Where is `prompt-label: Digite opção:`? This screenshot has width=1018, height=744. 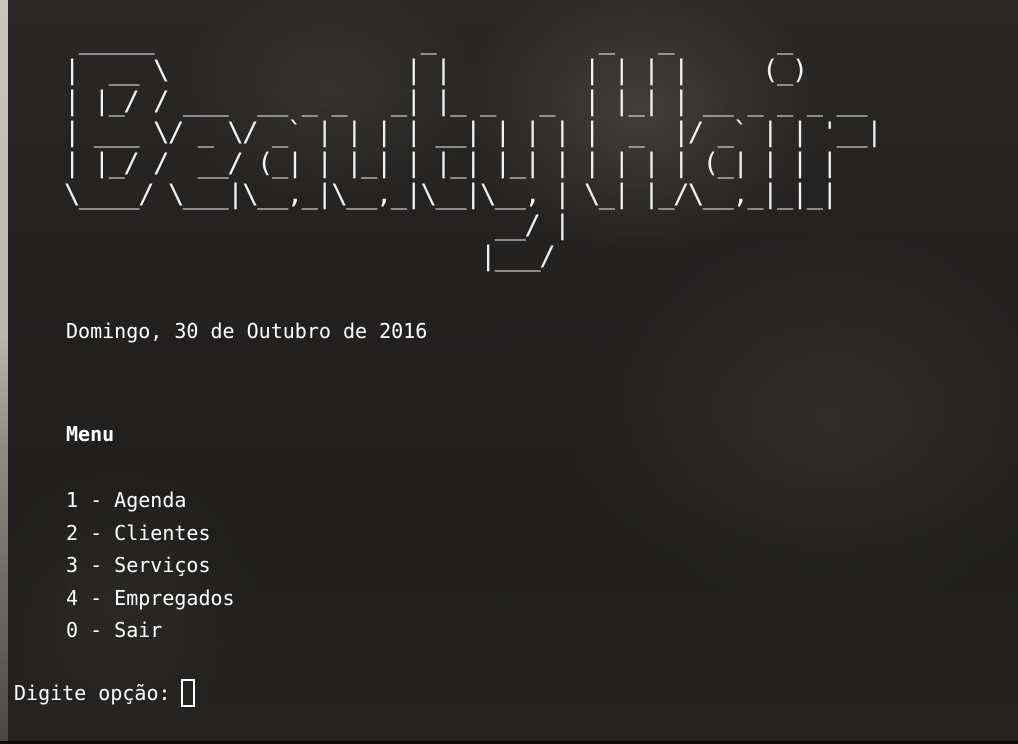
prompt-label: Digite opção: is located at coordinates (92, 693).